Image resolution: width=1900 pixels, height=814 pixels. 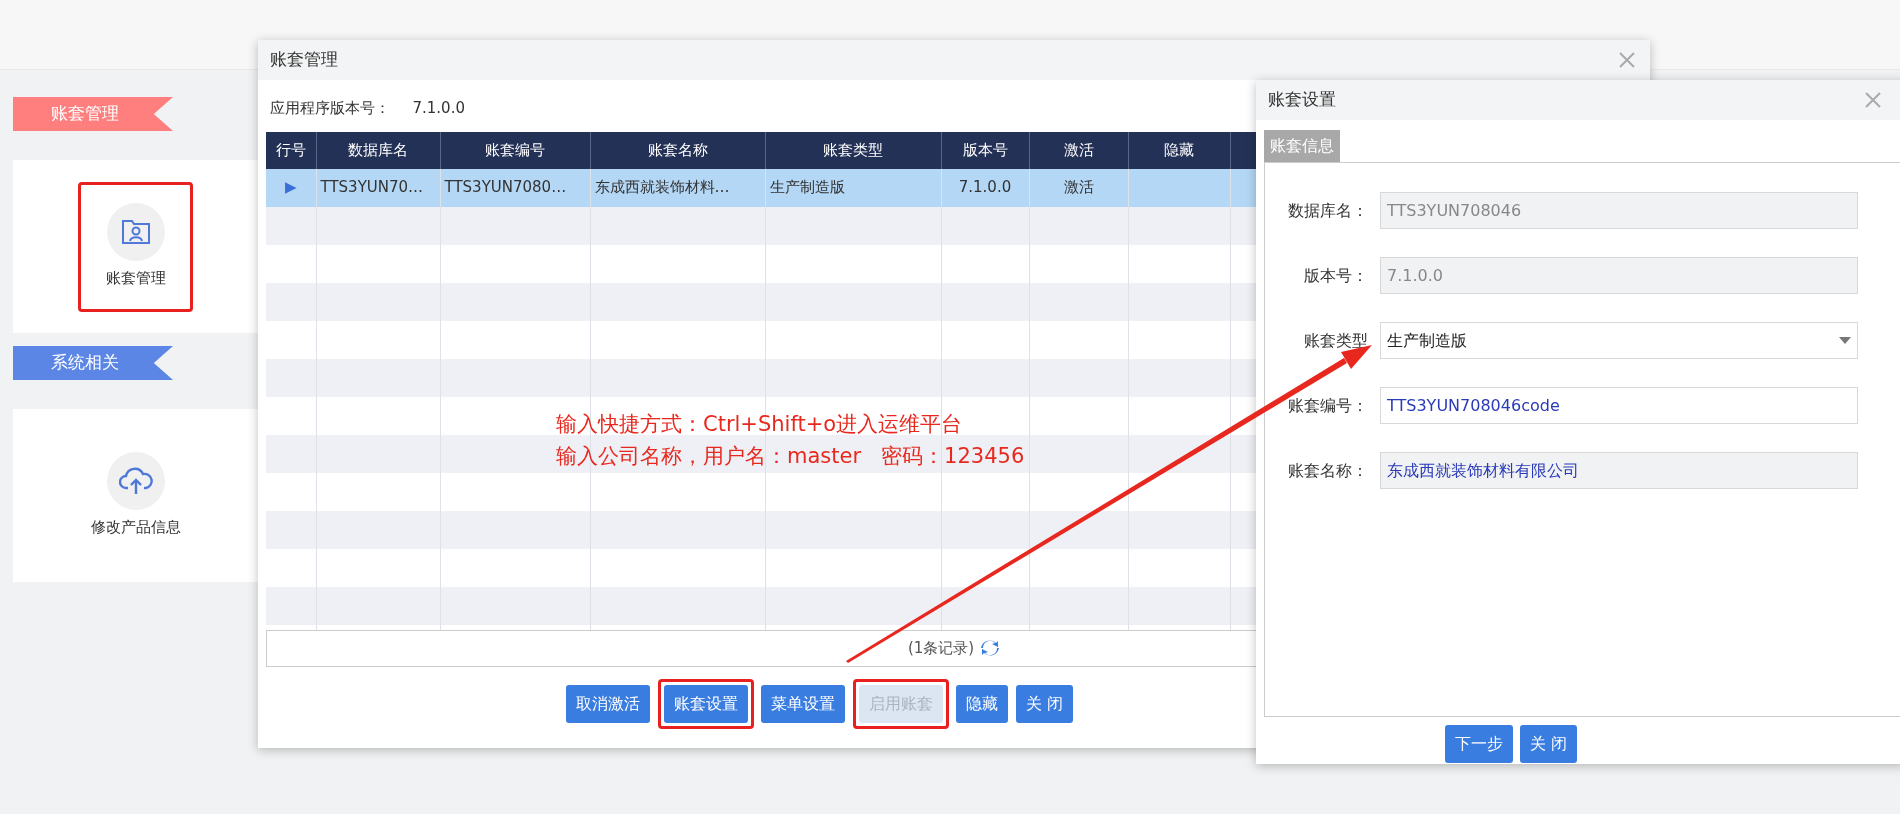 What do you see at coordinates (1302, 146) in the screenshot?
I see `tab: 账套信息` at bounding box center [1302, 146].